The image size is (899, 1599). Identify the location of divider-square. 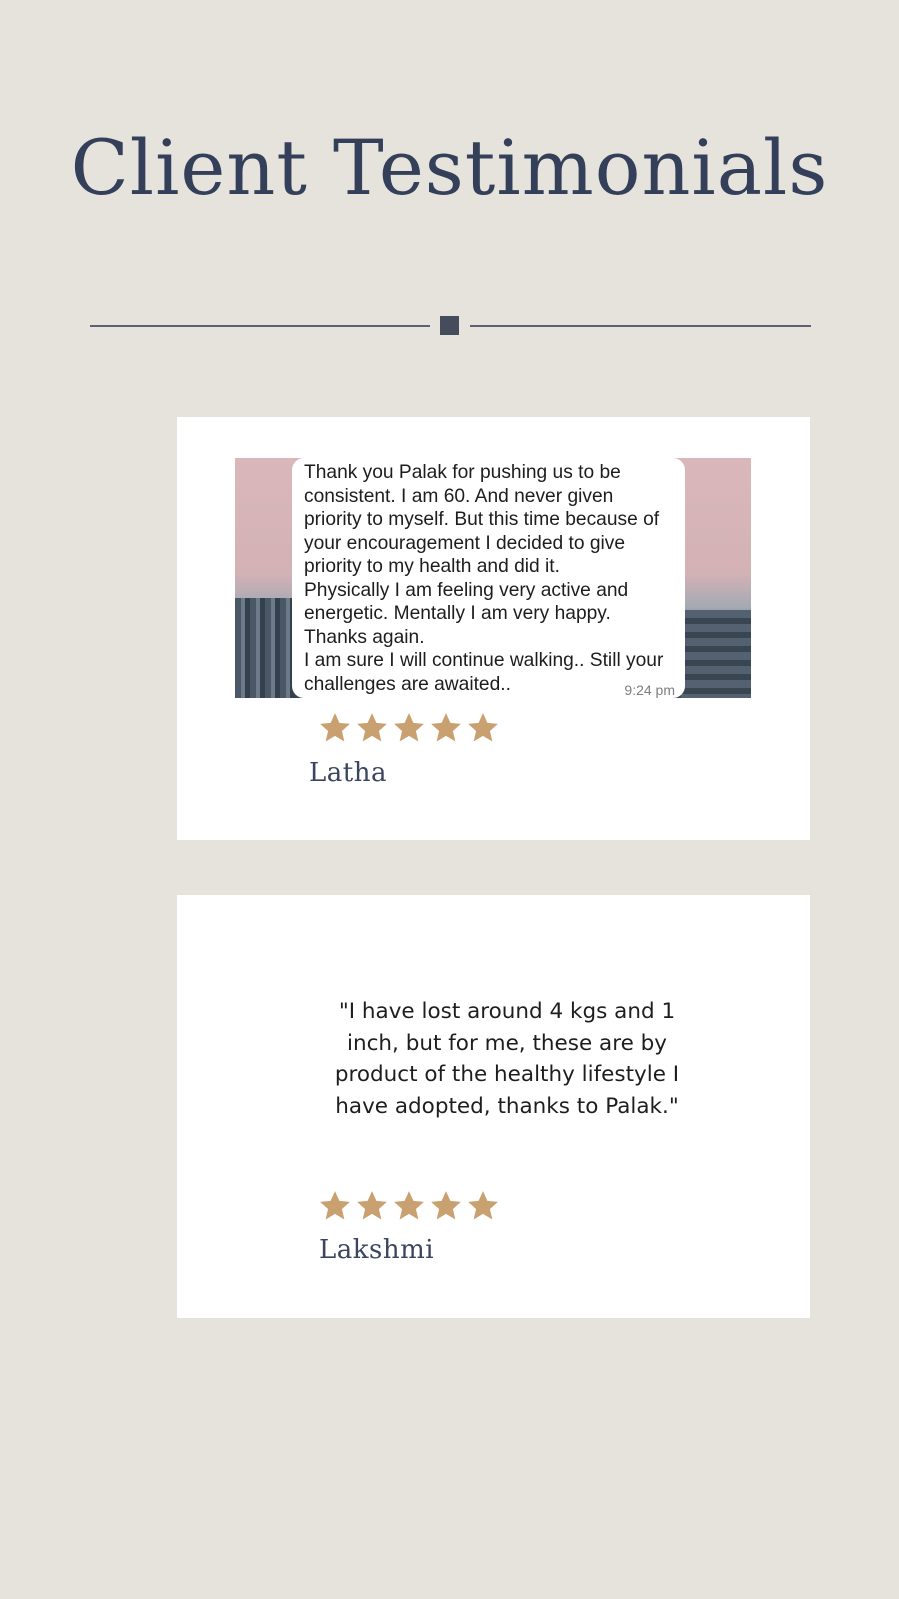
(449, 325).